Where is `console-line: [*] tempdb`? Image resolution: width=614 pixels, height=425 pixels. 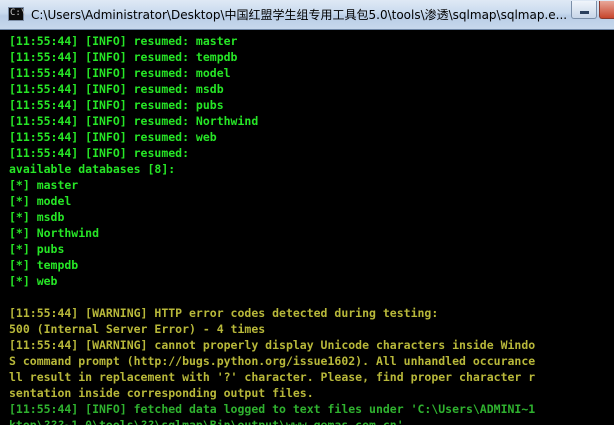 console-line: [*] tempdb is located at coordinates (44, 265).